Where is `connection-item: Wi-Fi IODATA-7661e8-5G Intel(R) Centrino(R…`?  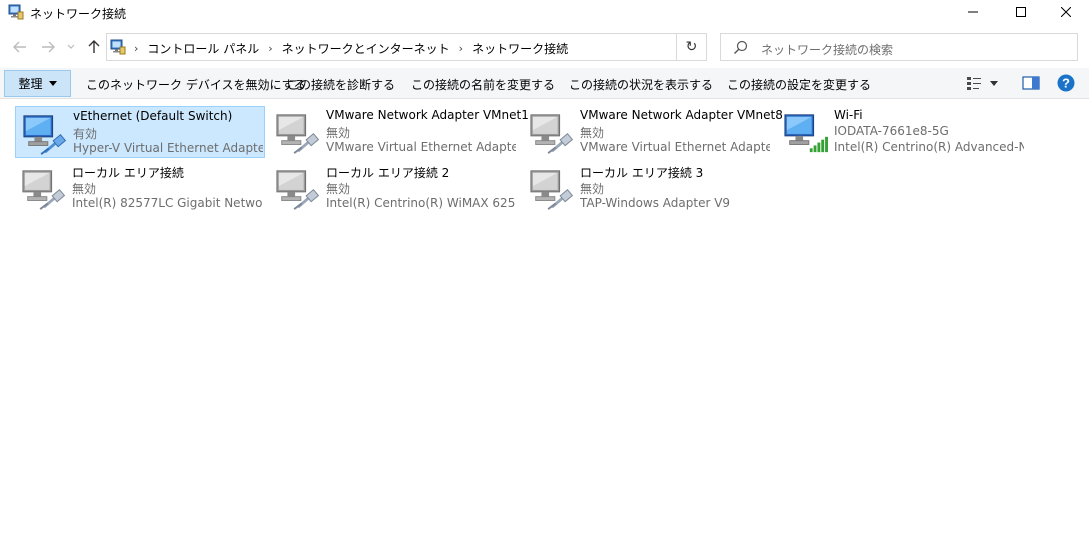
connection-item: Wi-Fi IODATA-7661e8-5G Intel(R) Centrino(R… is located at coordinates (902, 132).